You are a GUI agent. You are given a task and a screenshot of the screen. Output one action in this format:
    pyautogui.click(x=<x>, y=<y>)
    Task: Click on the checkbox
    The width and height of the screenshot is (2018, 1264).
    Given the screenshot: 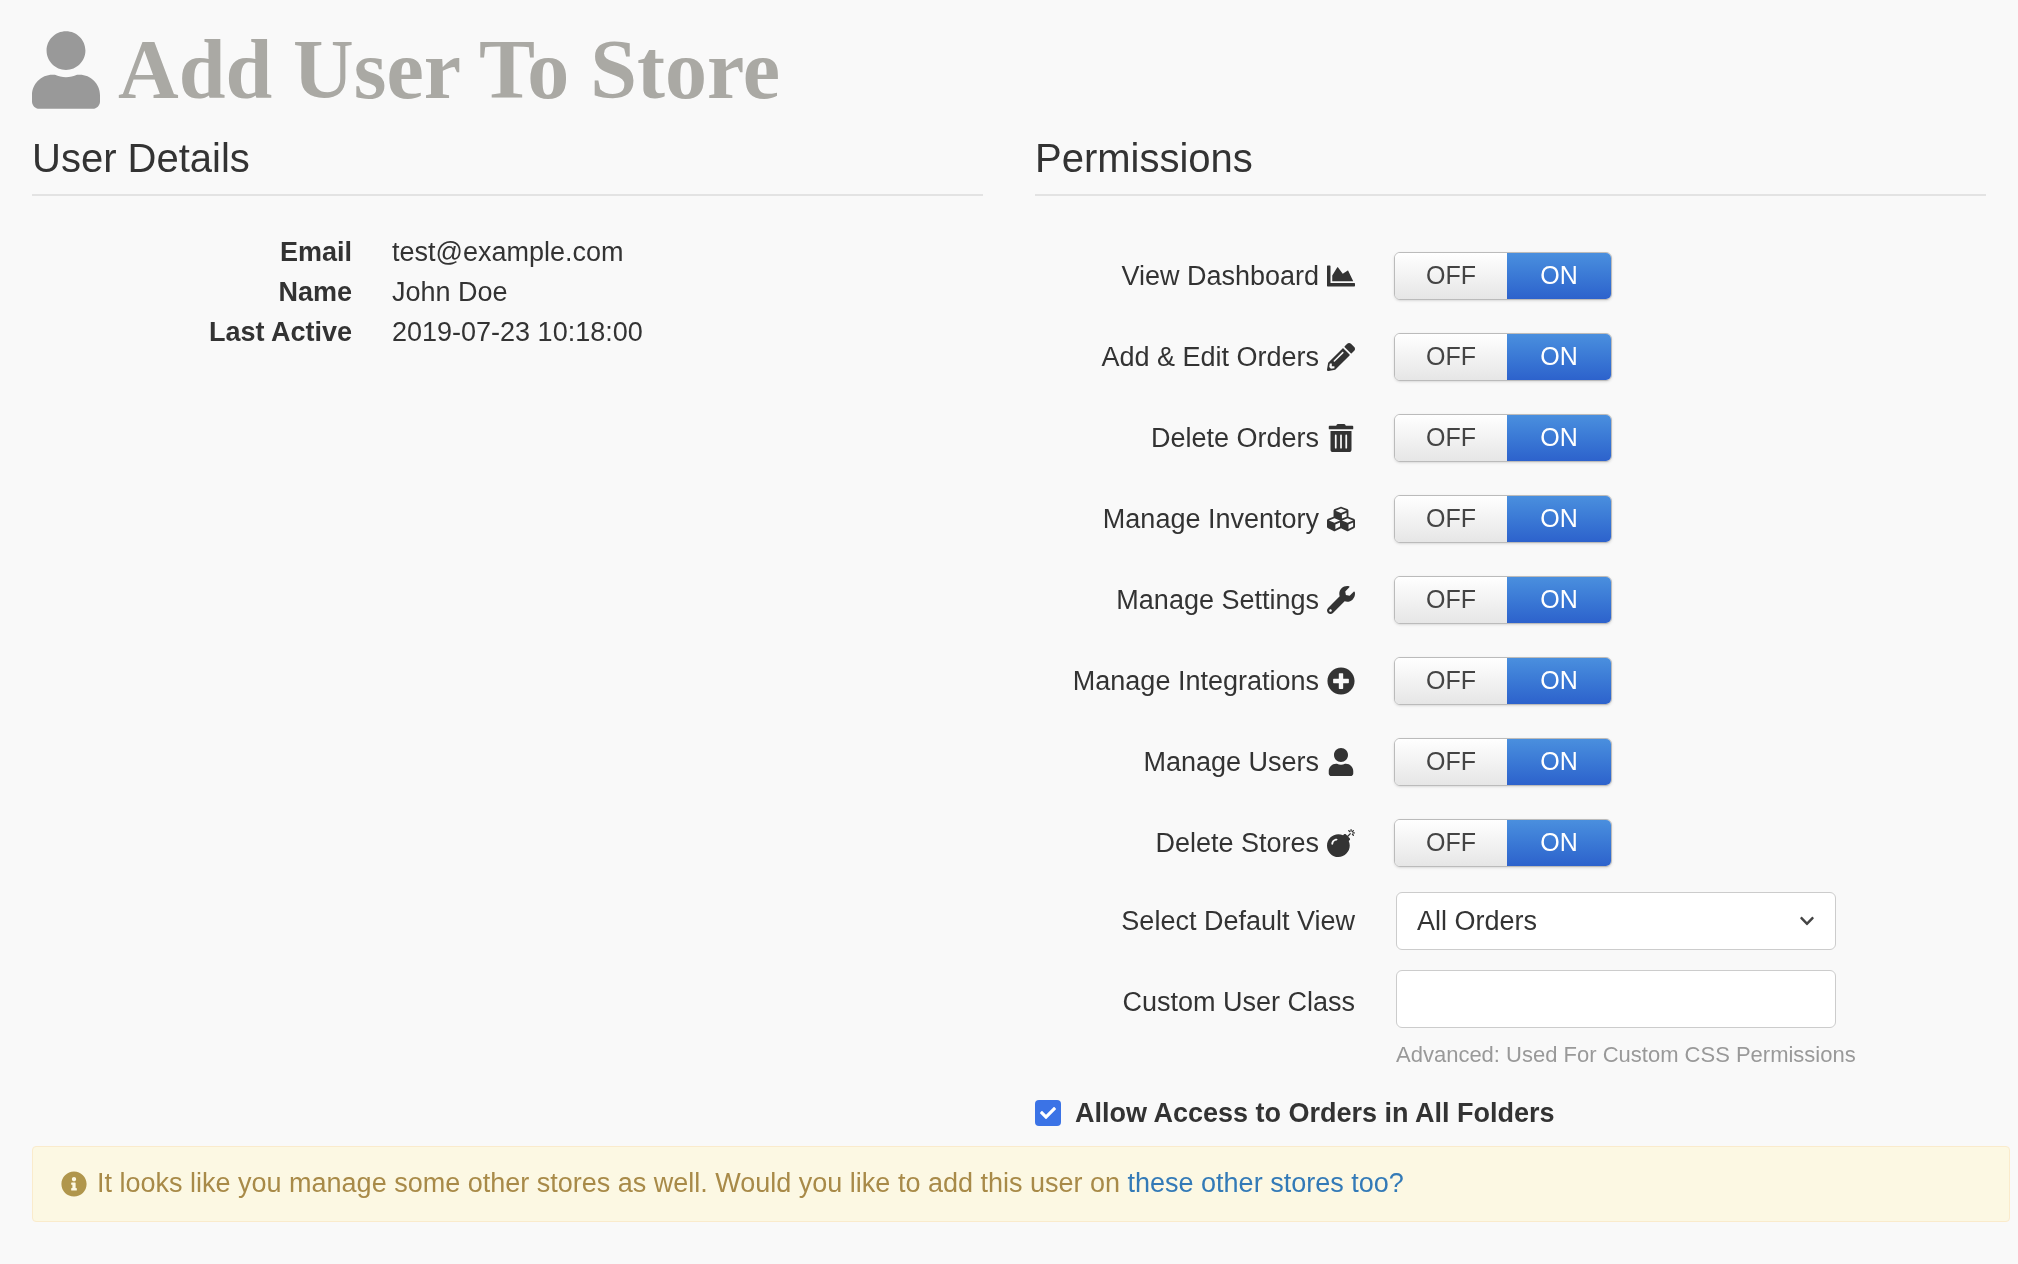 What is the action you would take?
    pyautogui.click(x=1048, y=1113)
    